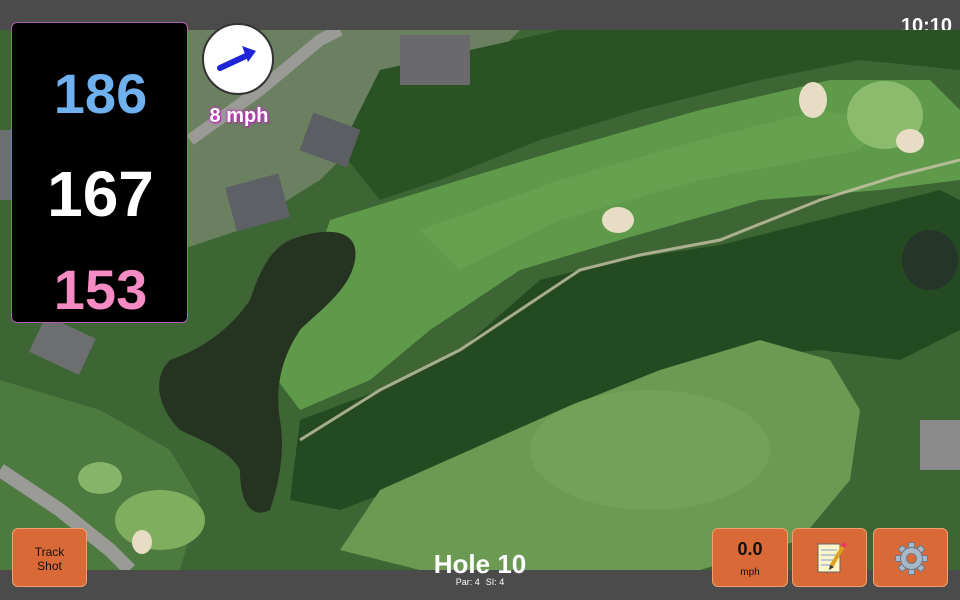 This screenshot has width=960, height=600. I want to click on hole-par: Par: 4, so click(467, 582).